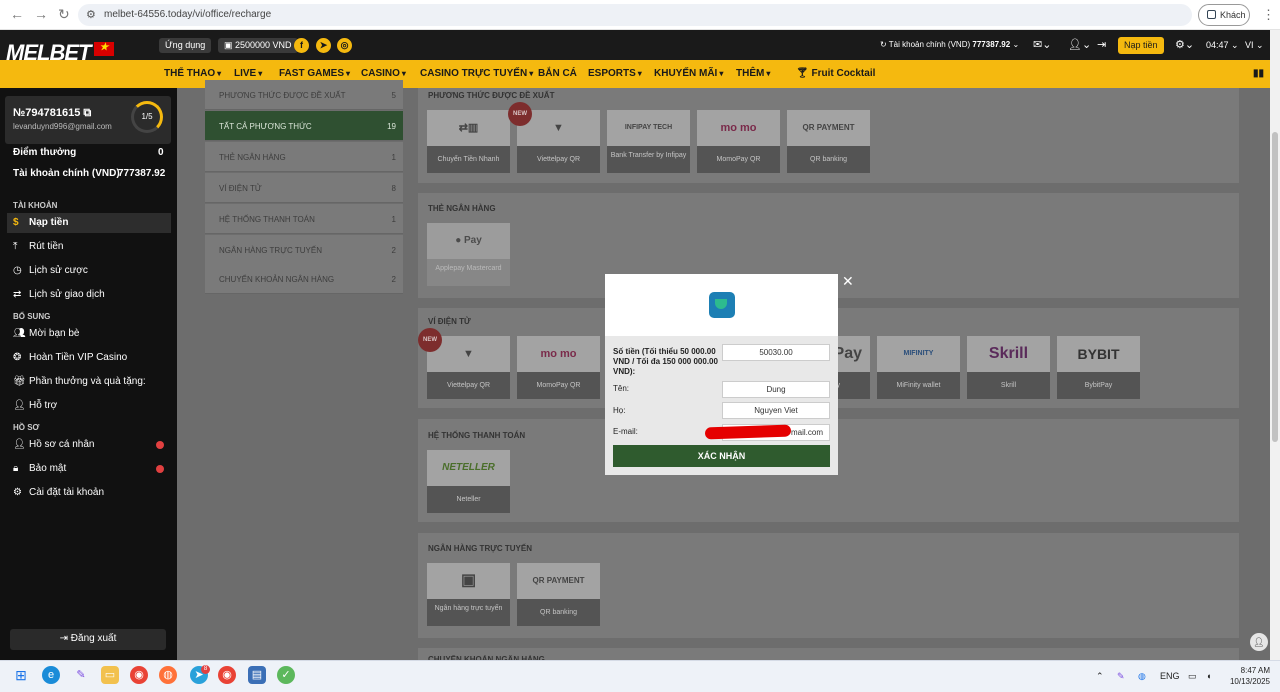 The height and width of the screenshot is (692, 1280). What do you see at coordinates (304, 157) in the screenshot?
I see `method-filter-bank-cards: THẺ NGÂN HÀNG 1` at bounding box center [304, 157].